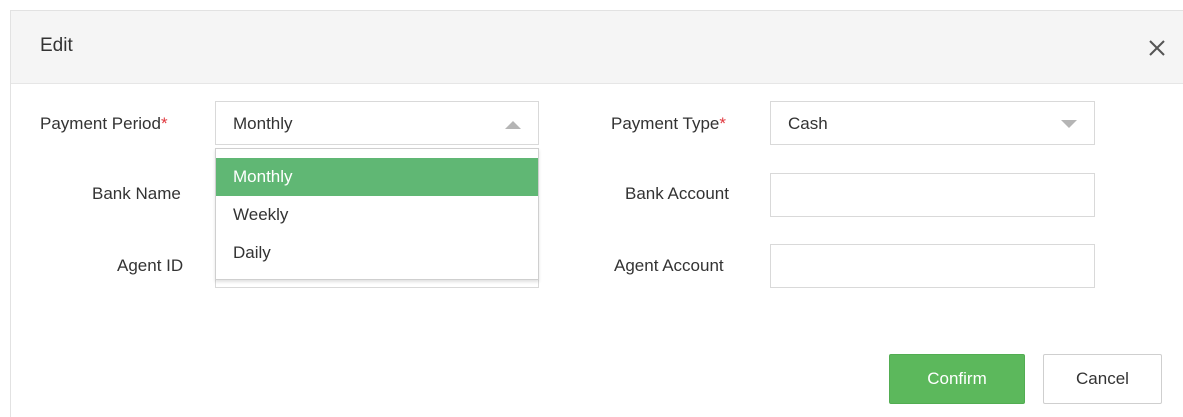 The image size is (1183, 417). I want to click on payment-period-dropdown: Monthly Weekly Daily, so click(377, 214).